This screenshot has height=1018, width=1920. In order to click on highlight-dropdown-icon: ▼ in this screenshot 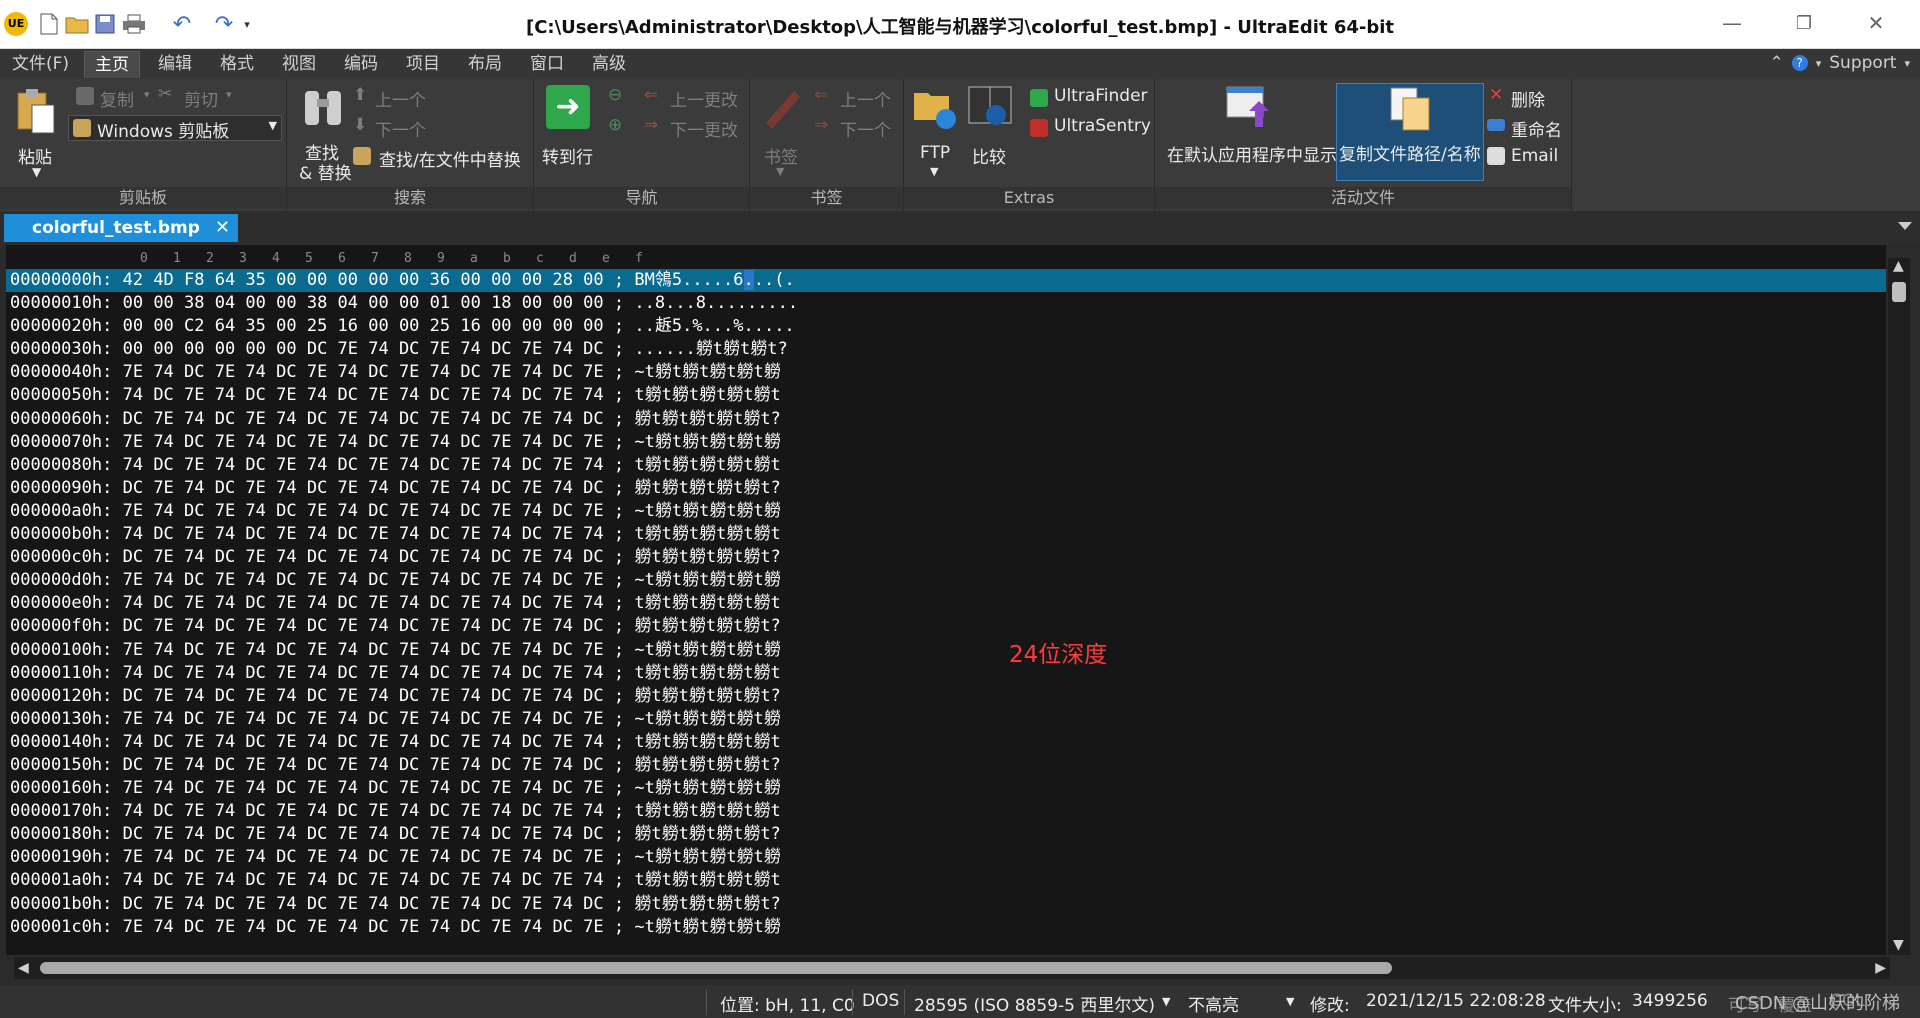, I will do `click(1290, 1001)`.